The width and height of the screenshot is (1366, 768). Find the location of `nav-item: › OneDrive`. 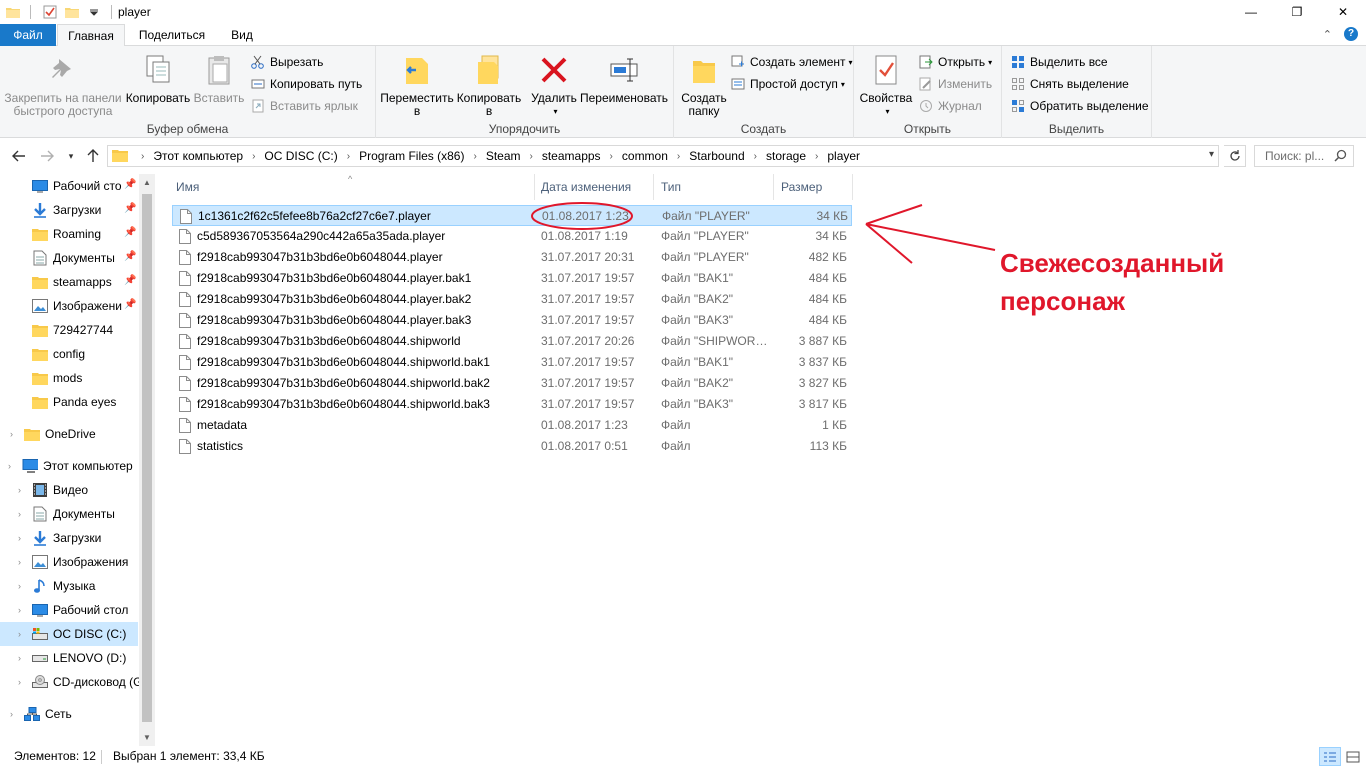

nav-item: › OneDrive is located at coordinates (70, 434).